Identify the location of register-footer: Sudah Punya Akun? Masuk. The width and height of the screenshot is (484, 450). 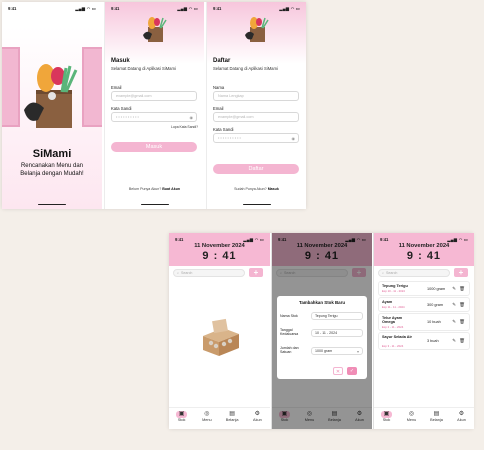
(256, 189).